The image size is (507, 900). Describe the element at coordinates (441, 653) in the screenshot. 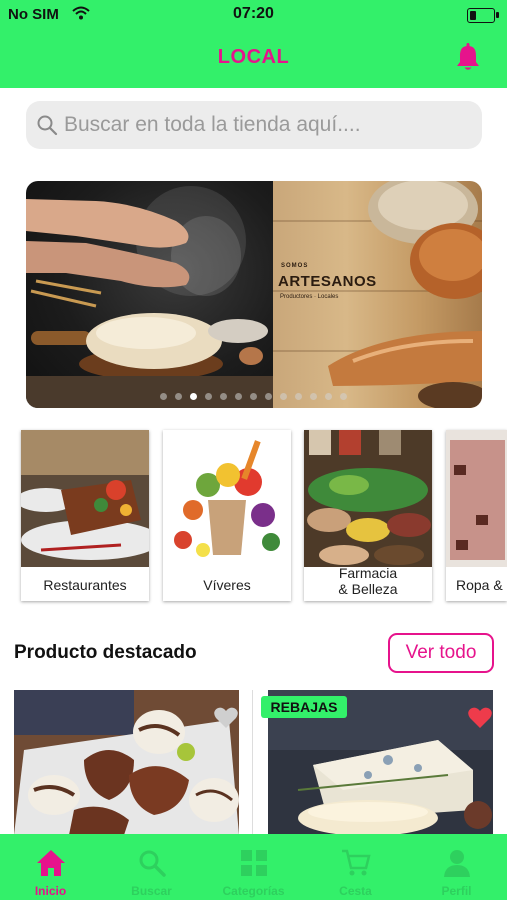

I see `see-all-button: Ver todo` at that location.